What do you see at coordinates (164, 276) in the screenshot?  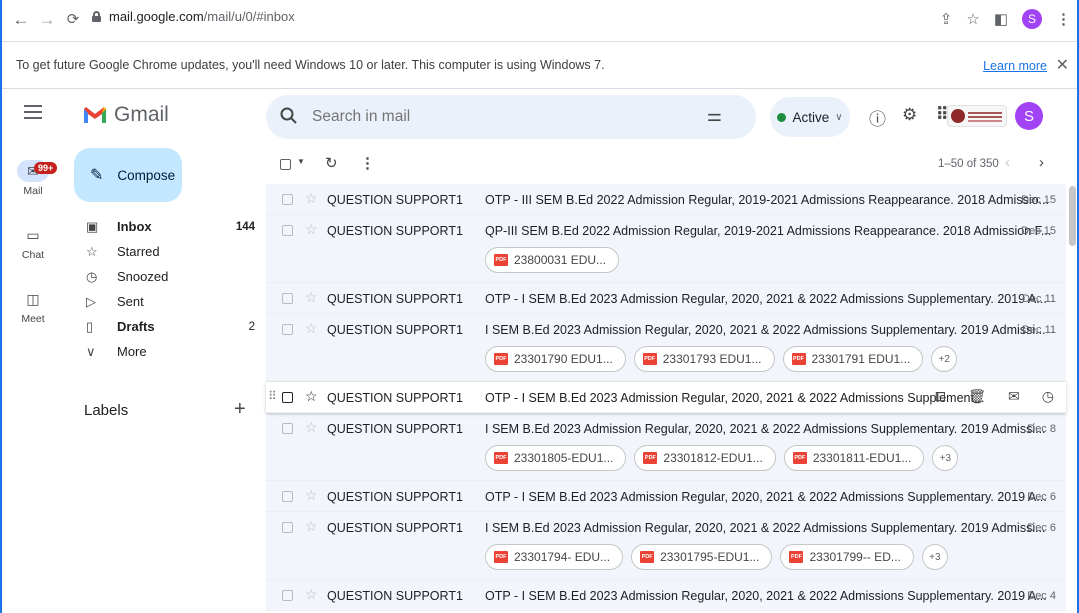 I see `sidebar-item-snoozed: ◷ Snoozed` at bounding box center [164, 276].